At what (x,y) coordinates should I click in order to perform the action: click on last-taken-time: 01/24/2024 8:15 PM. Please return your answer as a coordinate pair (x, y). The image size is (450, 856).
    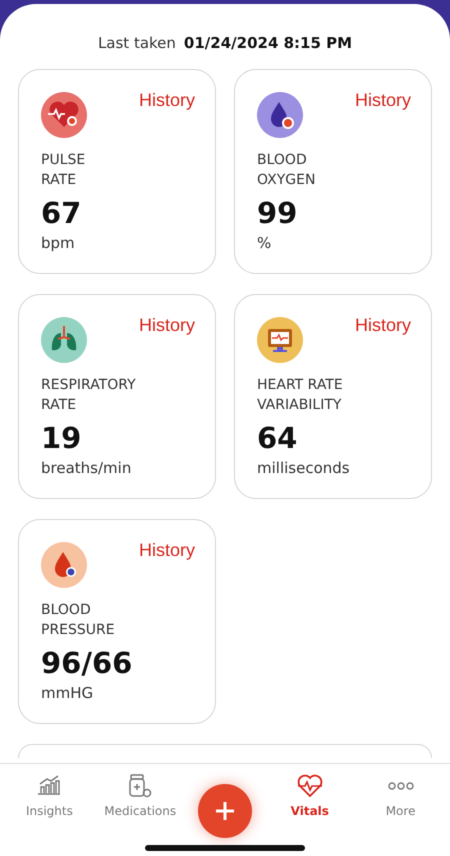
    Looking at the image, I should click on (268, 43).